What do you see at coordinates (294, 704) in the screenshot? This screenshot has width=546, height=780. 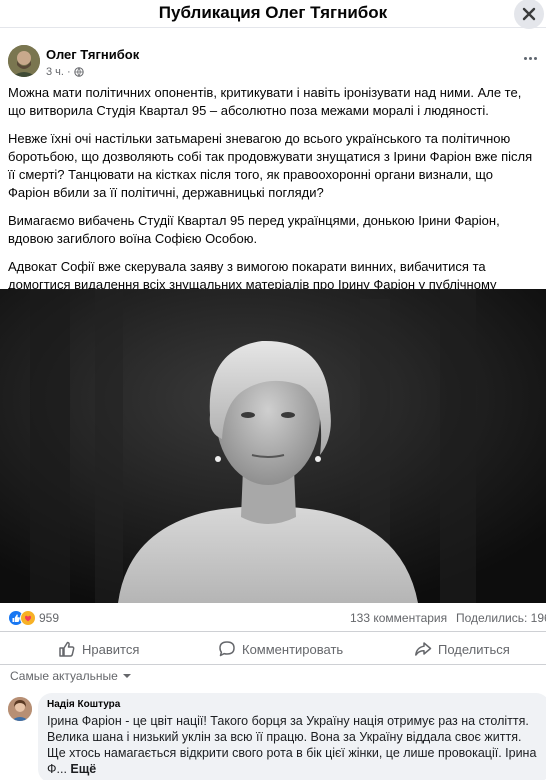 I see `commenter-name: Надія Коштура` at bounding box center [294, 704].